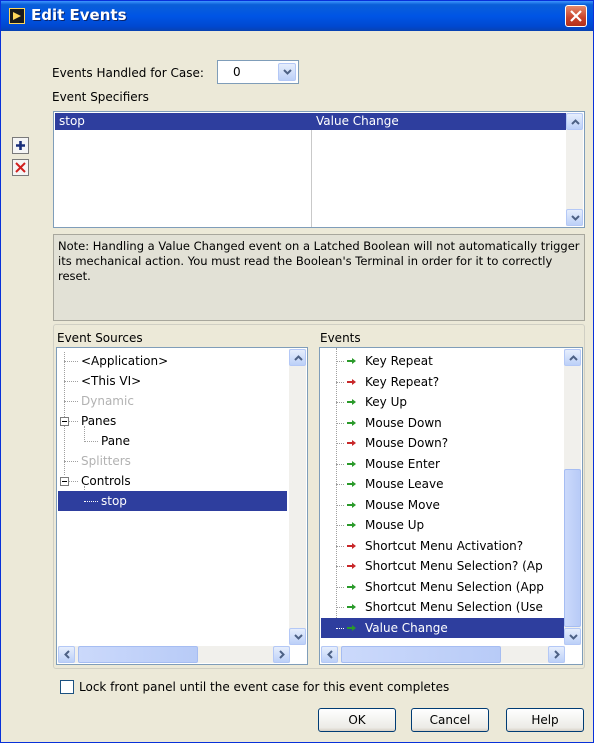 Image resolution: width=594 pixels, height=743 pixels. I want to click on delete-x-icon, so click(20, 167).